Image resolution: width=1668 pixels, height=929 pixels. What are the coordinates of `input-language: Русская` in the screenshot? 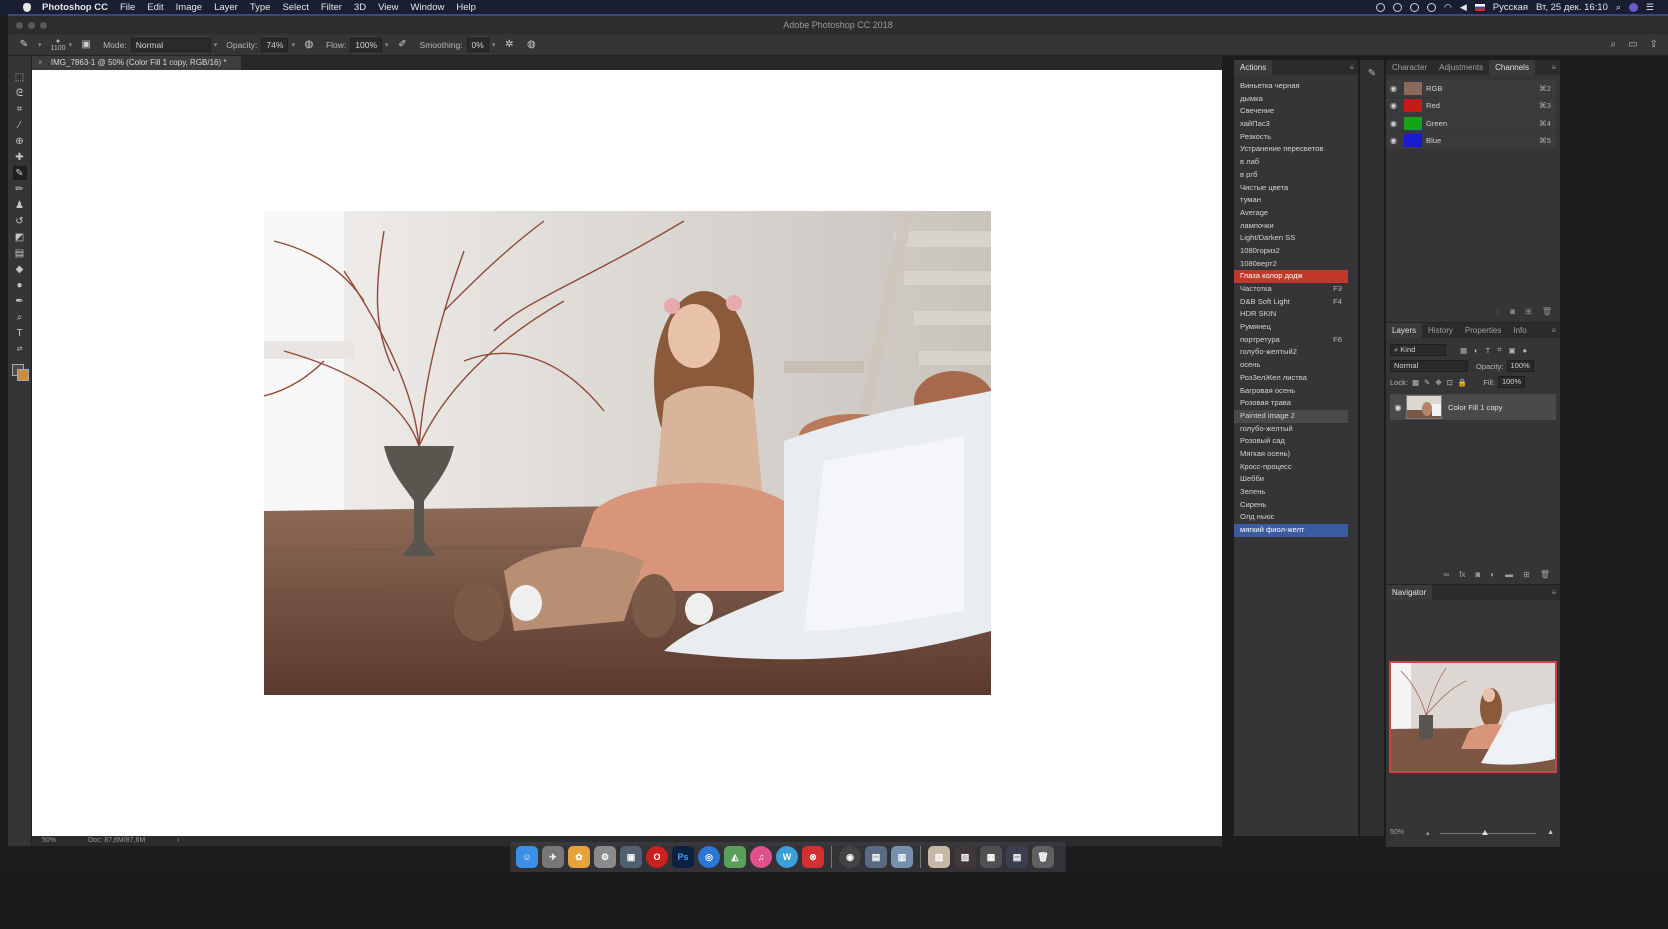 It's located at (1510, 7).